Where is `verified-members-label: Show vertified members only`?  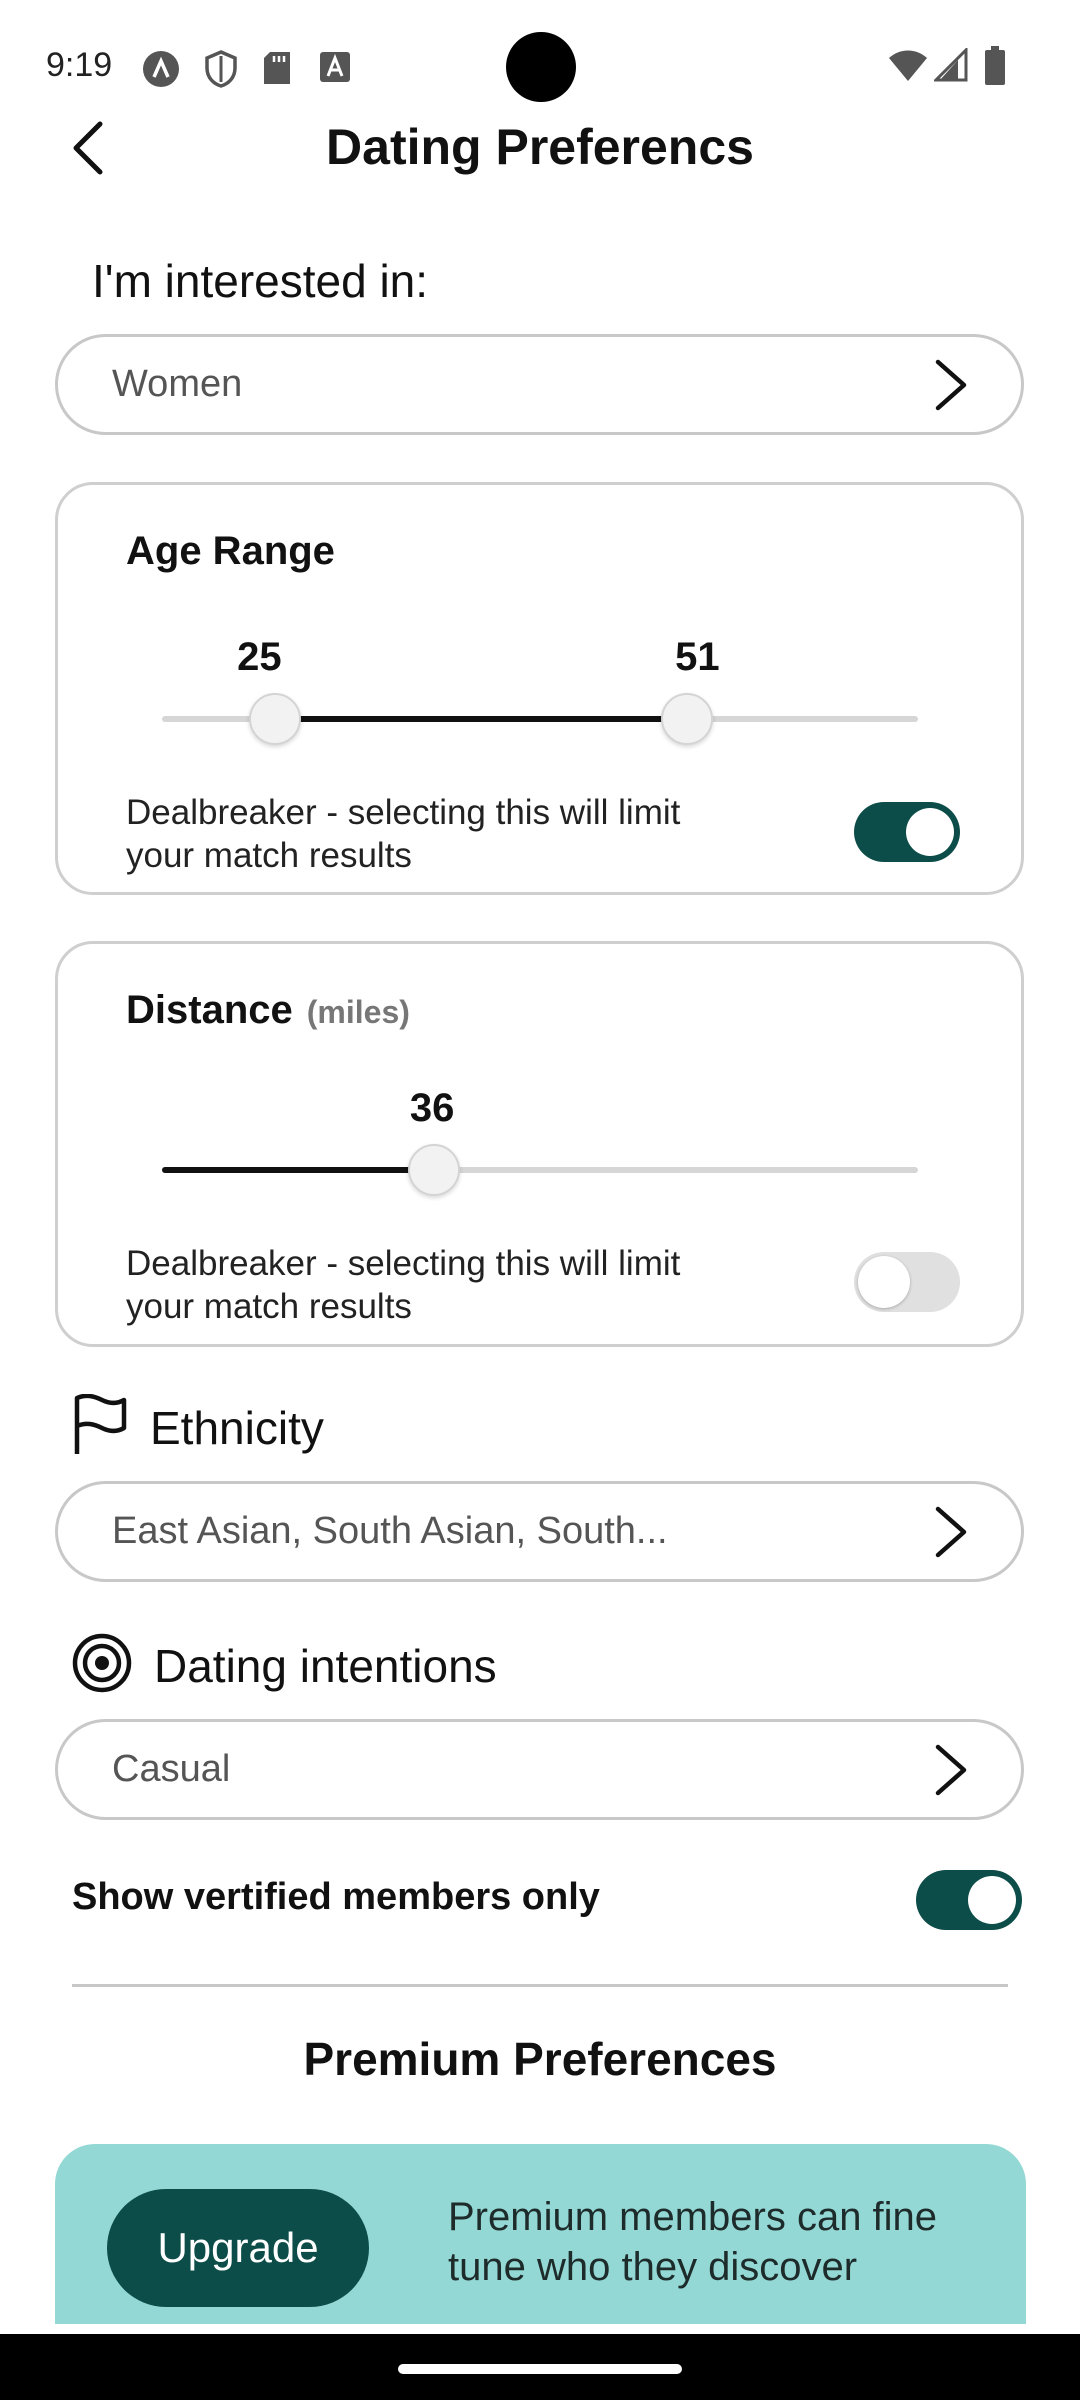 verified-members-label: Show vertified members only is located at coordinates (336, 1897).